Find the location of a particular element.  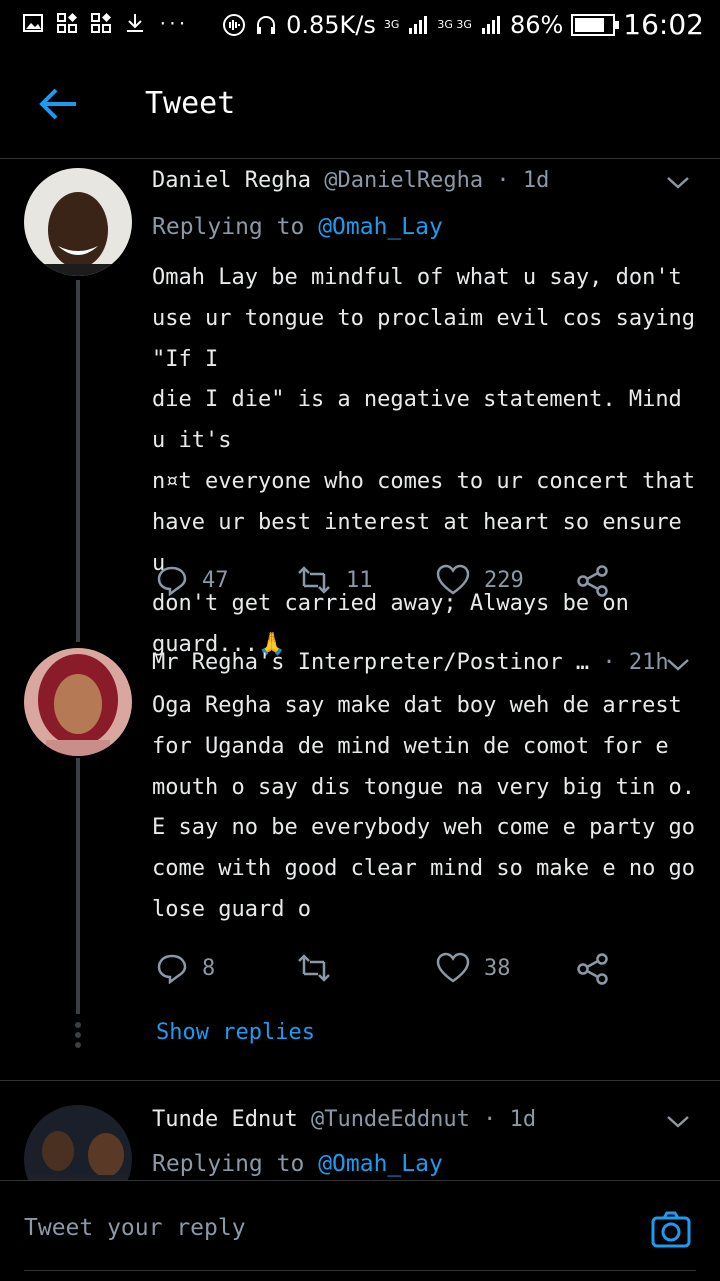

show-replies-link: Show replies is located at coordinates (235, 1032).